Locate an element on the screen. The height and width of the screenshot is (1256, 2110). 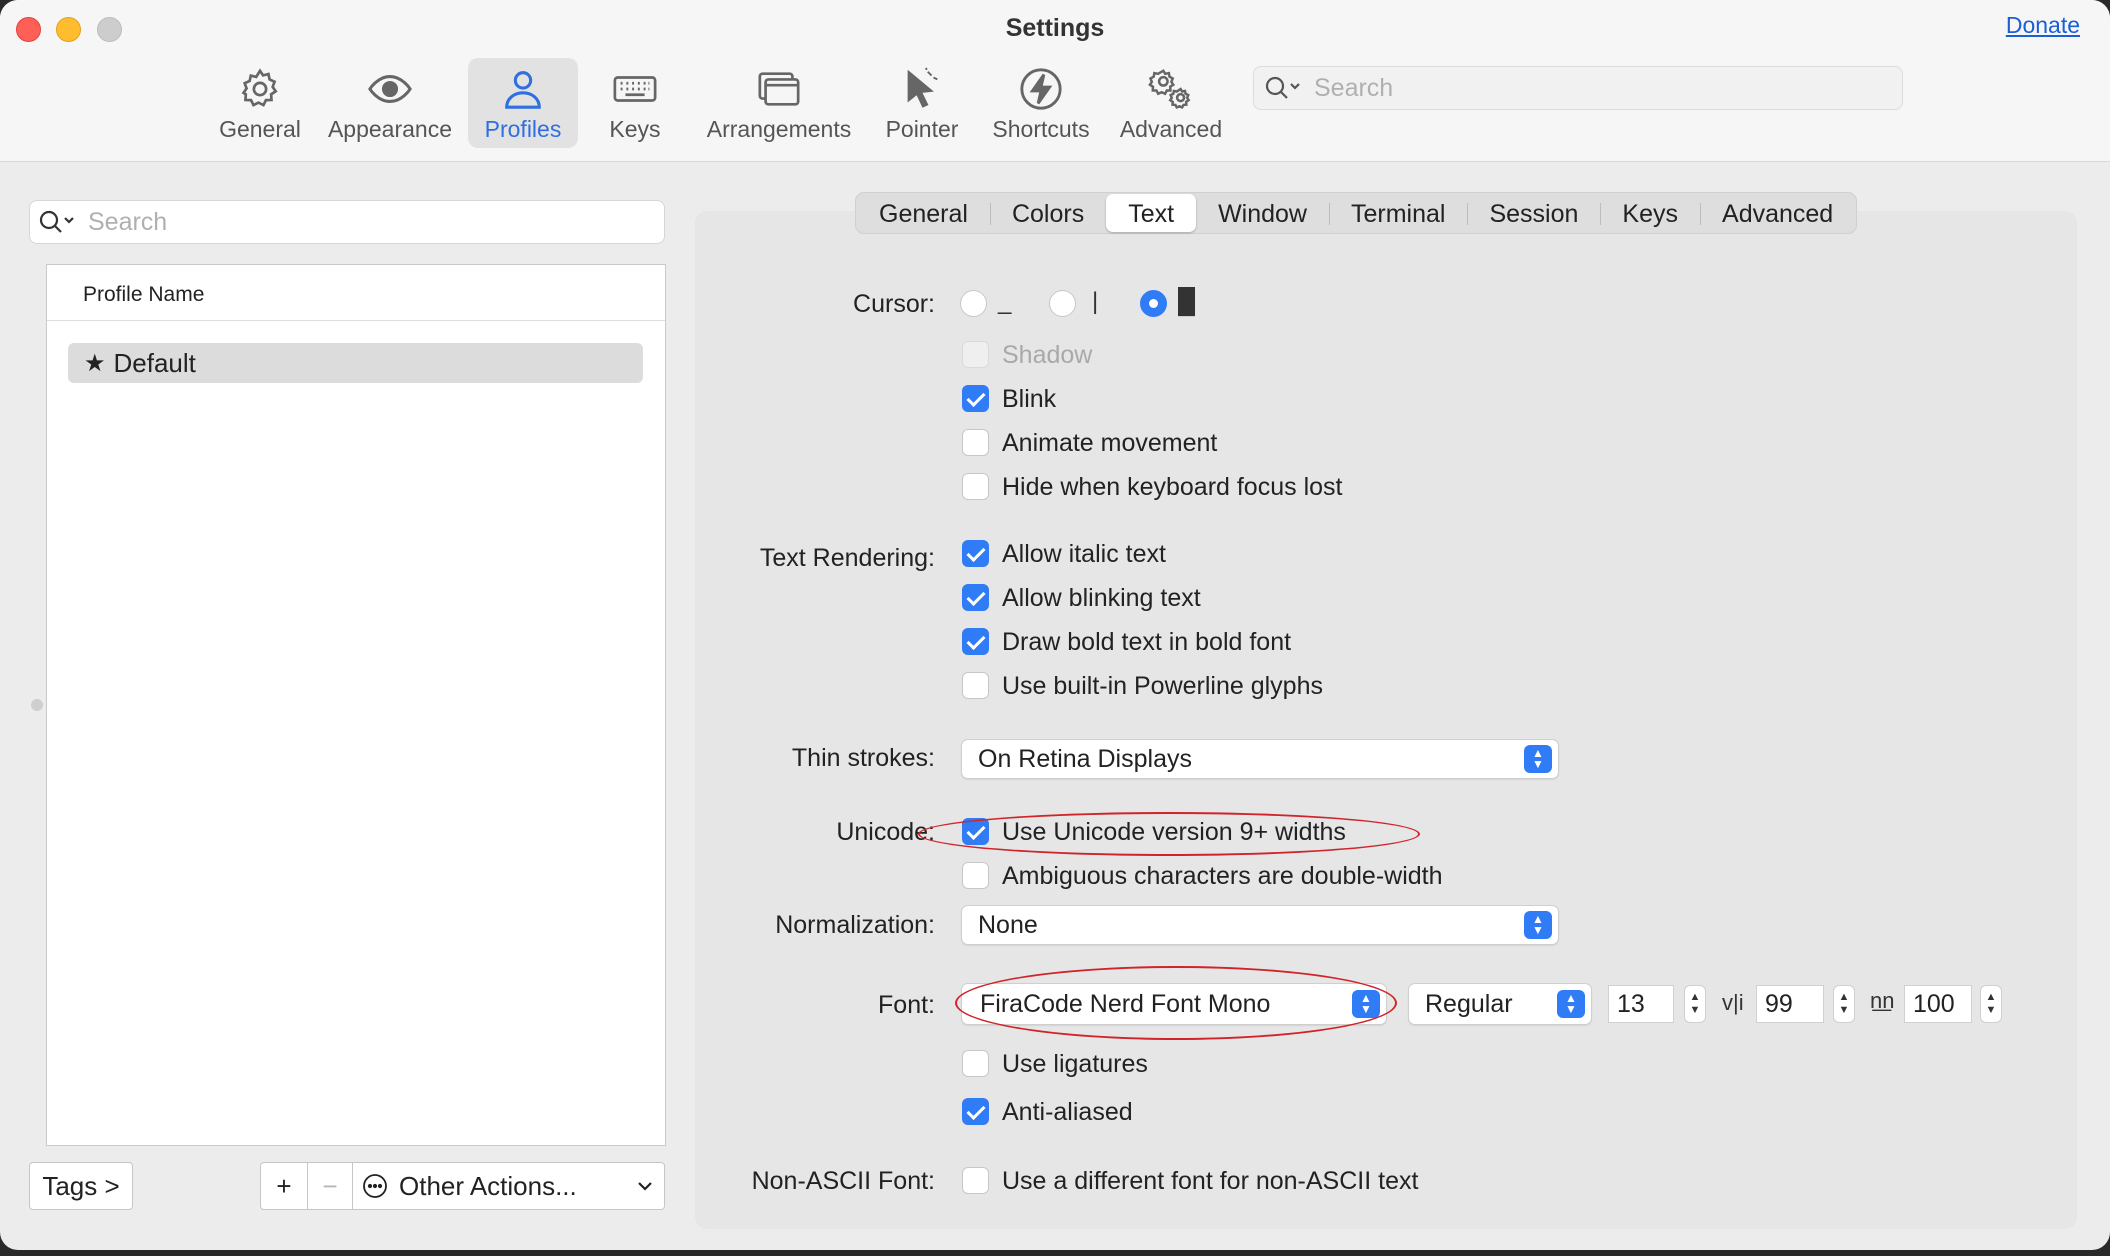
toolbar-arrangements: Arrangements is located at coordinates (779, 103).